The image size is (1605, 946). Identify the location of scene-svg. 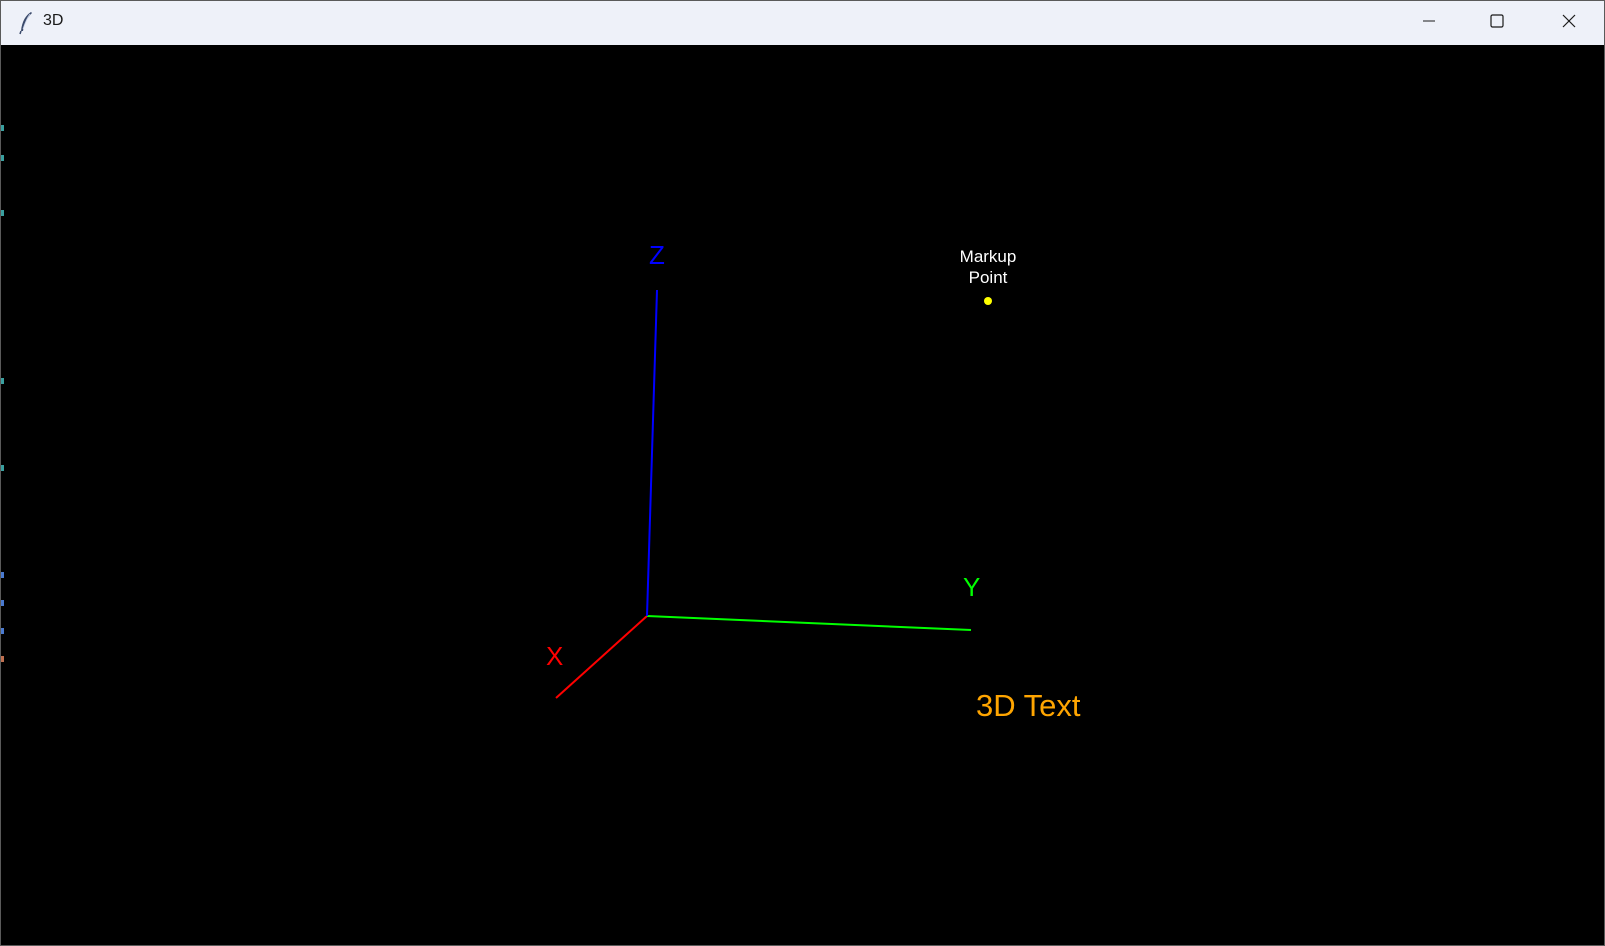
(773, 494).